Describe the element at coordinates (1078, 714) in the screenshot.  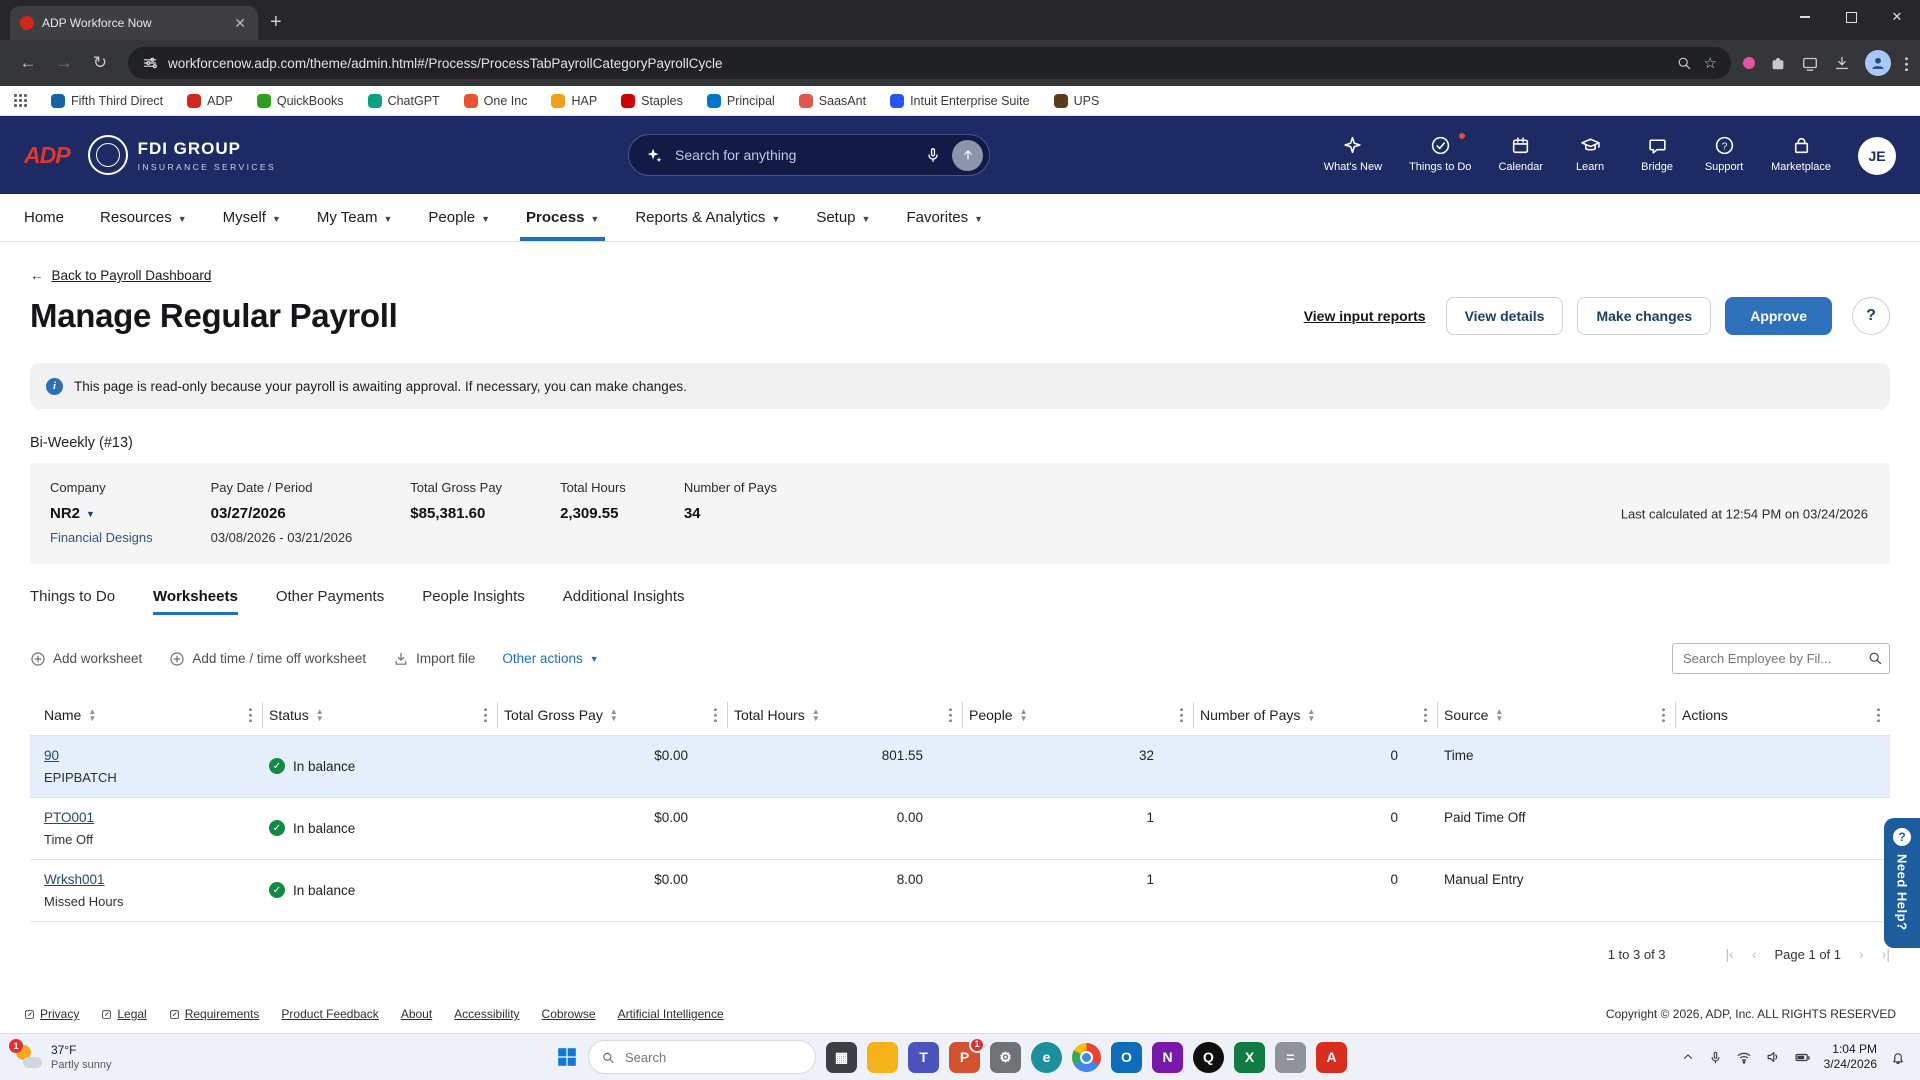
I see `column-header-people: People ▲ ▼` at that location.